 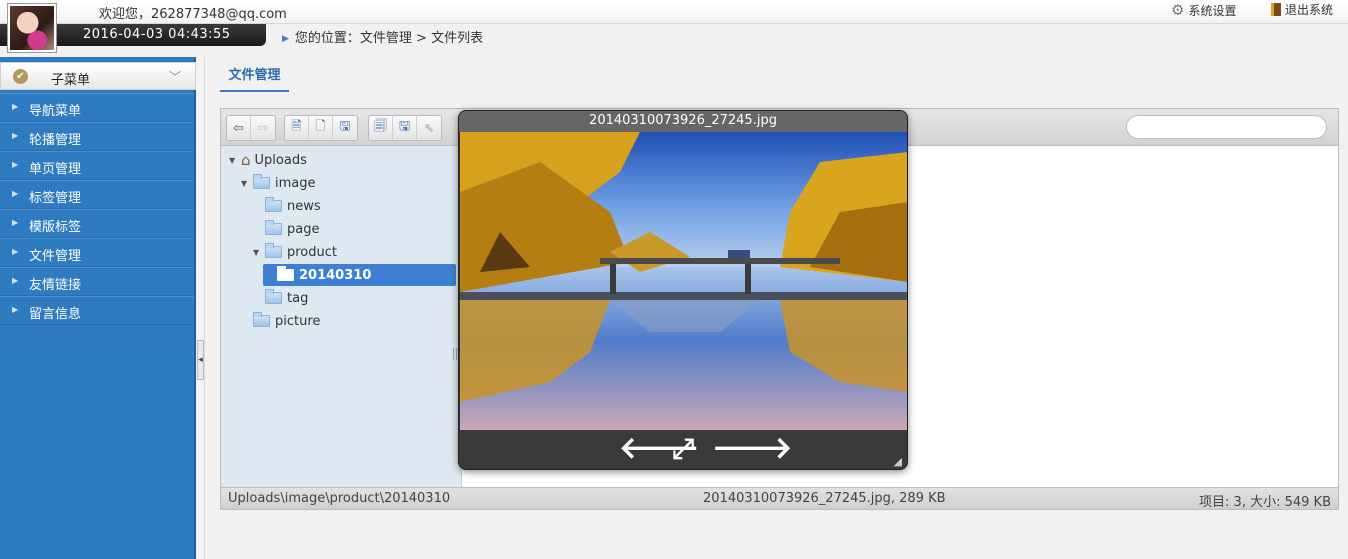 I want to click on sidebar-item-label: 文件管理, so click(x=55, y=256).